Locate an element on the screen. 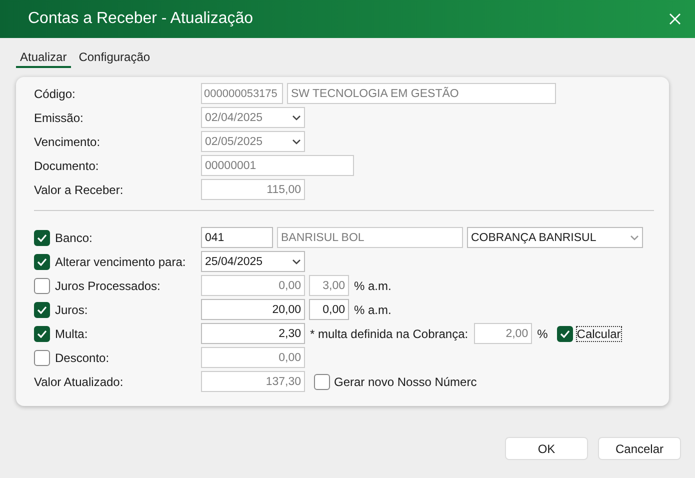 The width and height of the screenshot is (695, 478). field-label: Banco: is located at coordinates (73, 237).